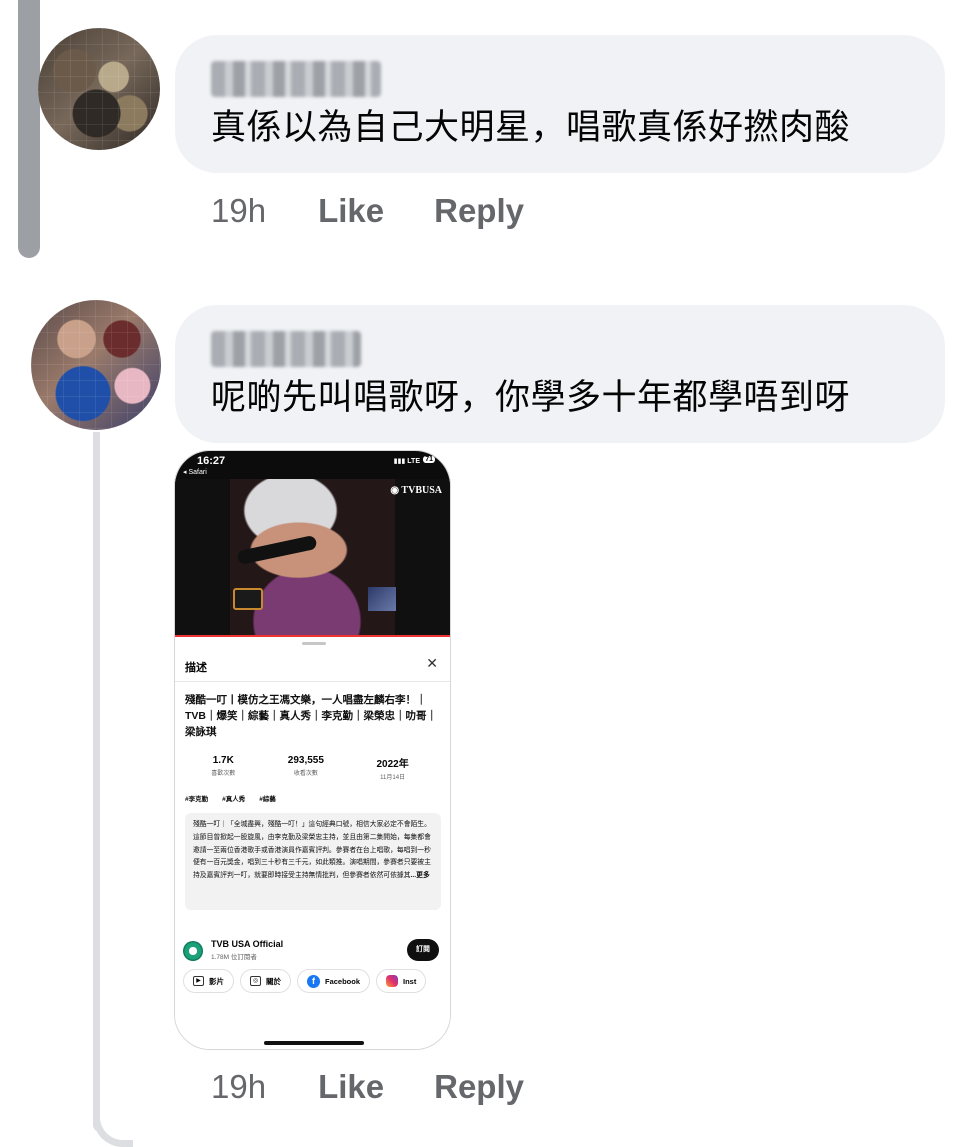 The height and width of the screenshot is (1147, 979). What do you see at coordinates (248, 599) in the screenshot?
I see `score-box` at bounding box center [248, 599].